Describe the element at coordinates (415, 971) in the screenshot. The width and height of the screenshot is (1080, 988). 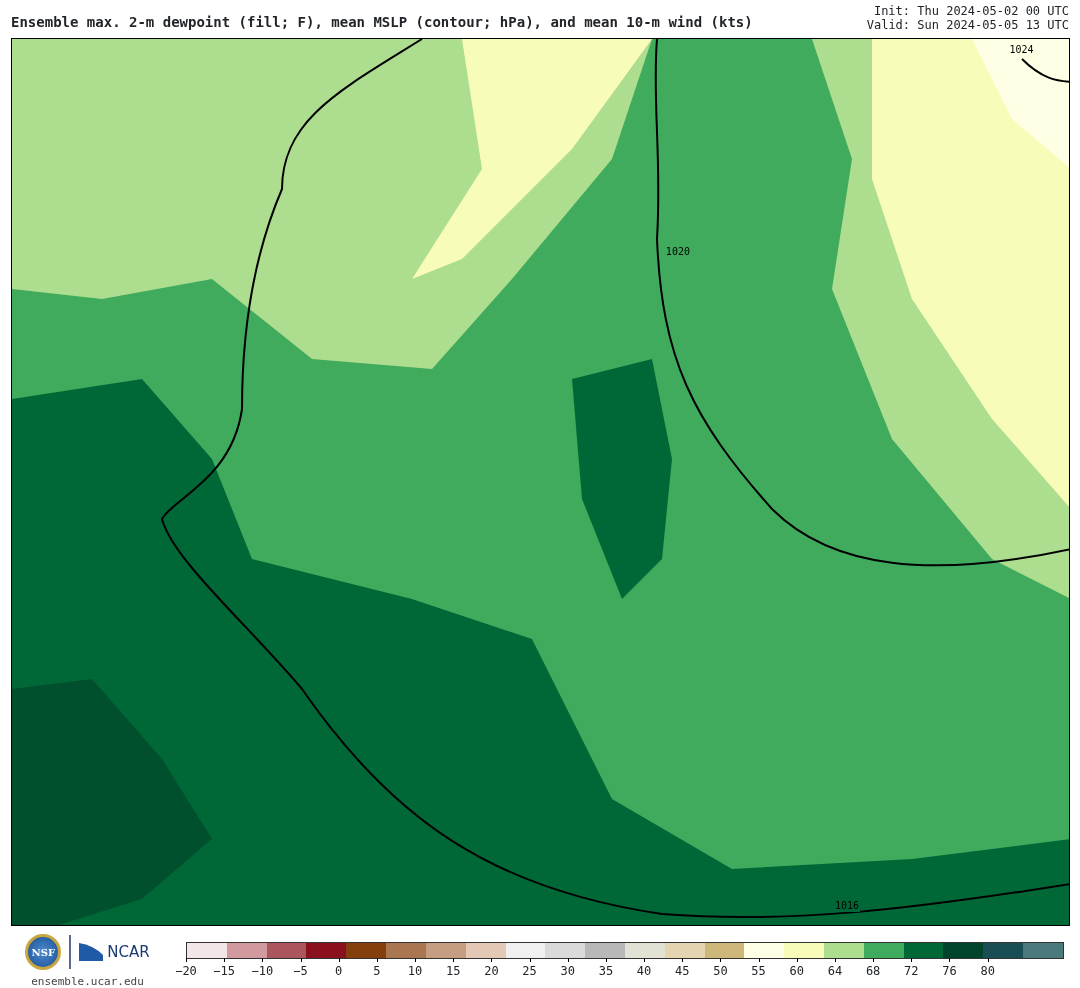
I see `tick-label: 10` at that location.